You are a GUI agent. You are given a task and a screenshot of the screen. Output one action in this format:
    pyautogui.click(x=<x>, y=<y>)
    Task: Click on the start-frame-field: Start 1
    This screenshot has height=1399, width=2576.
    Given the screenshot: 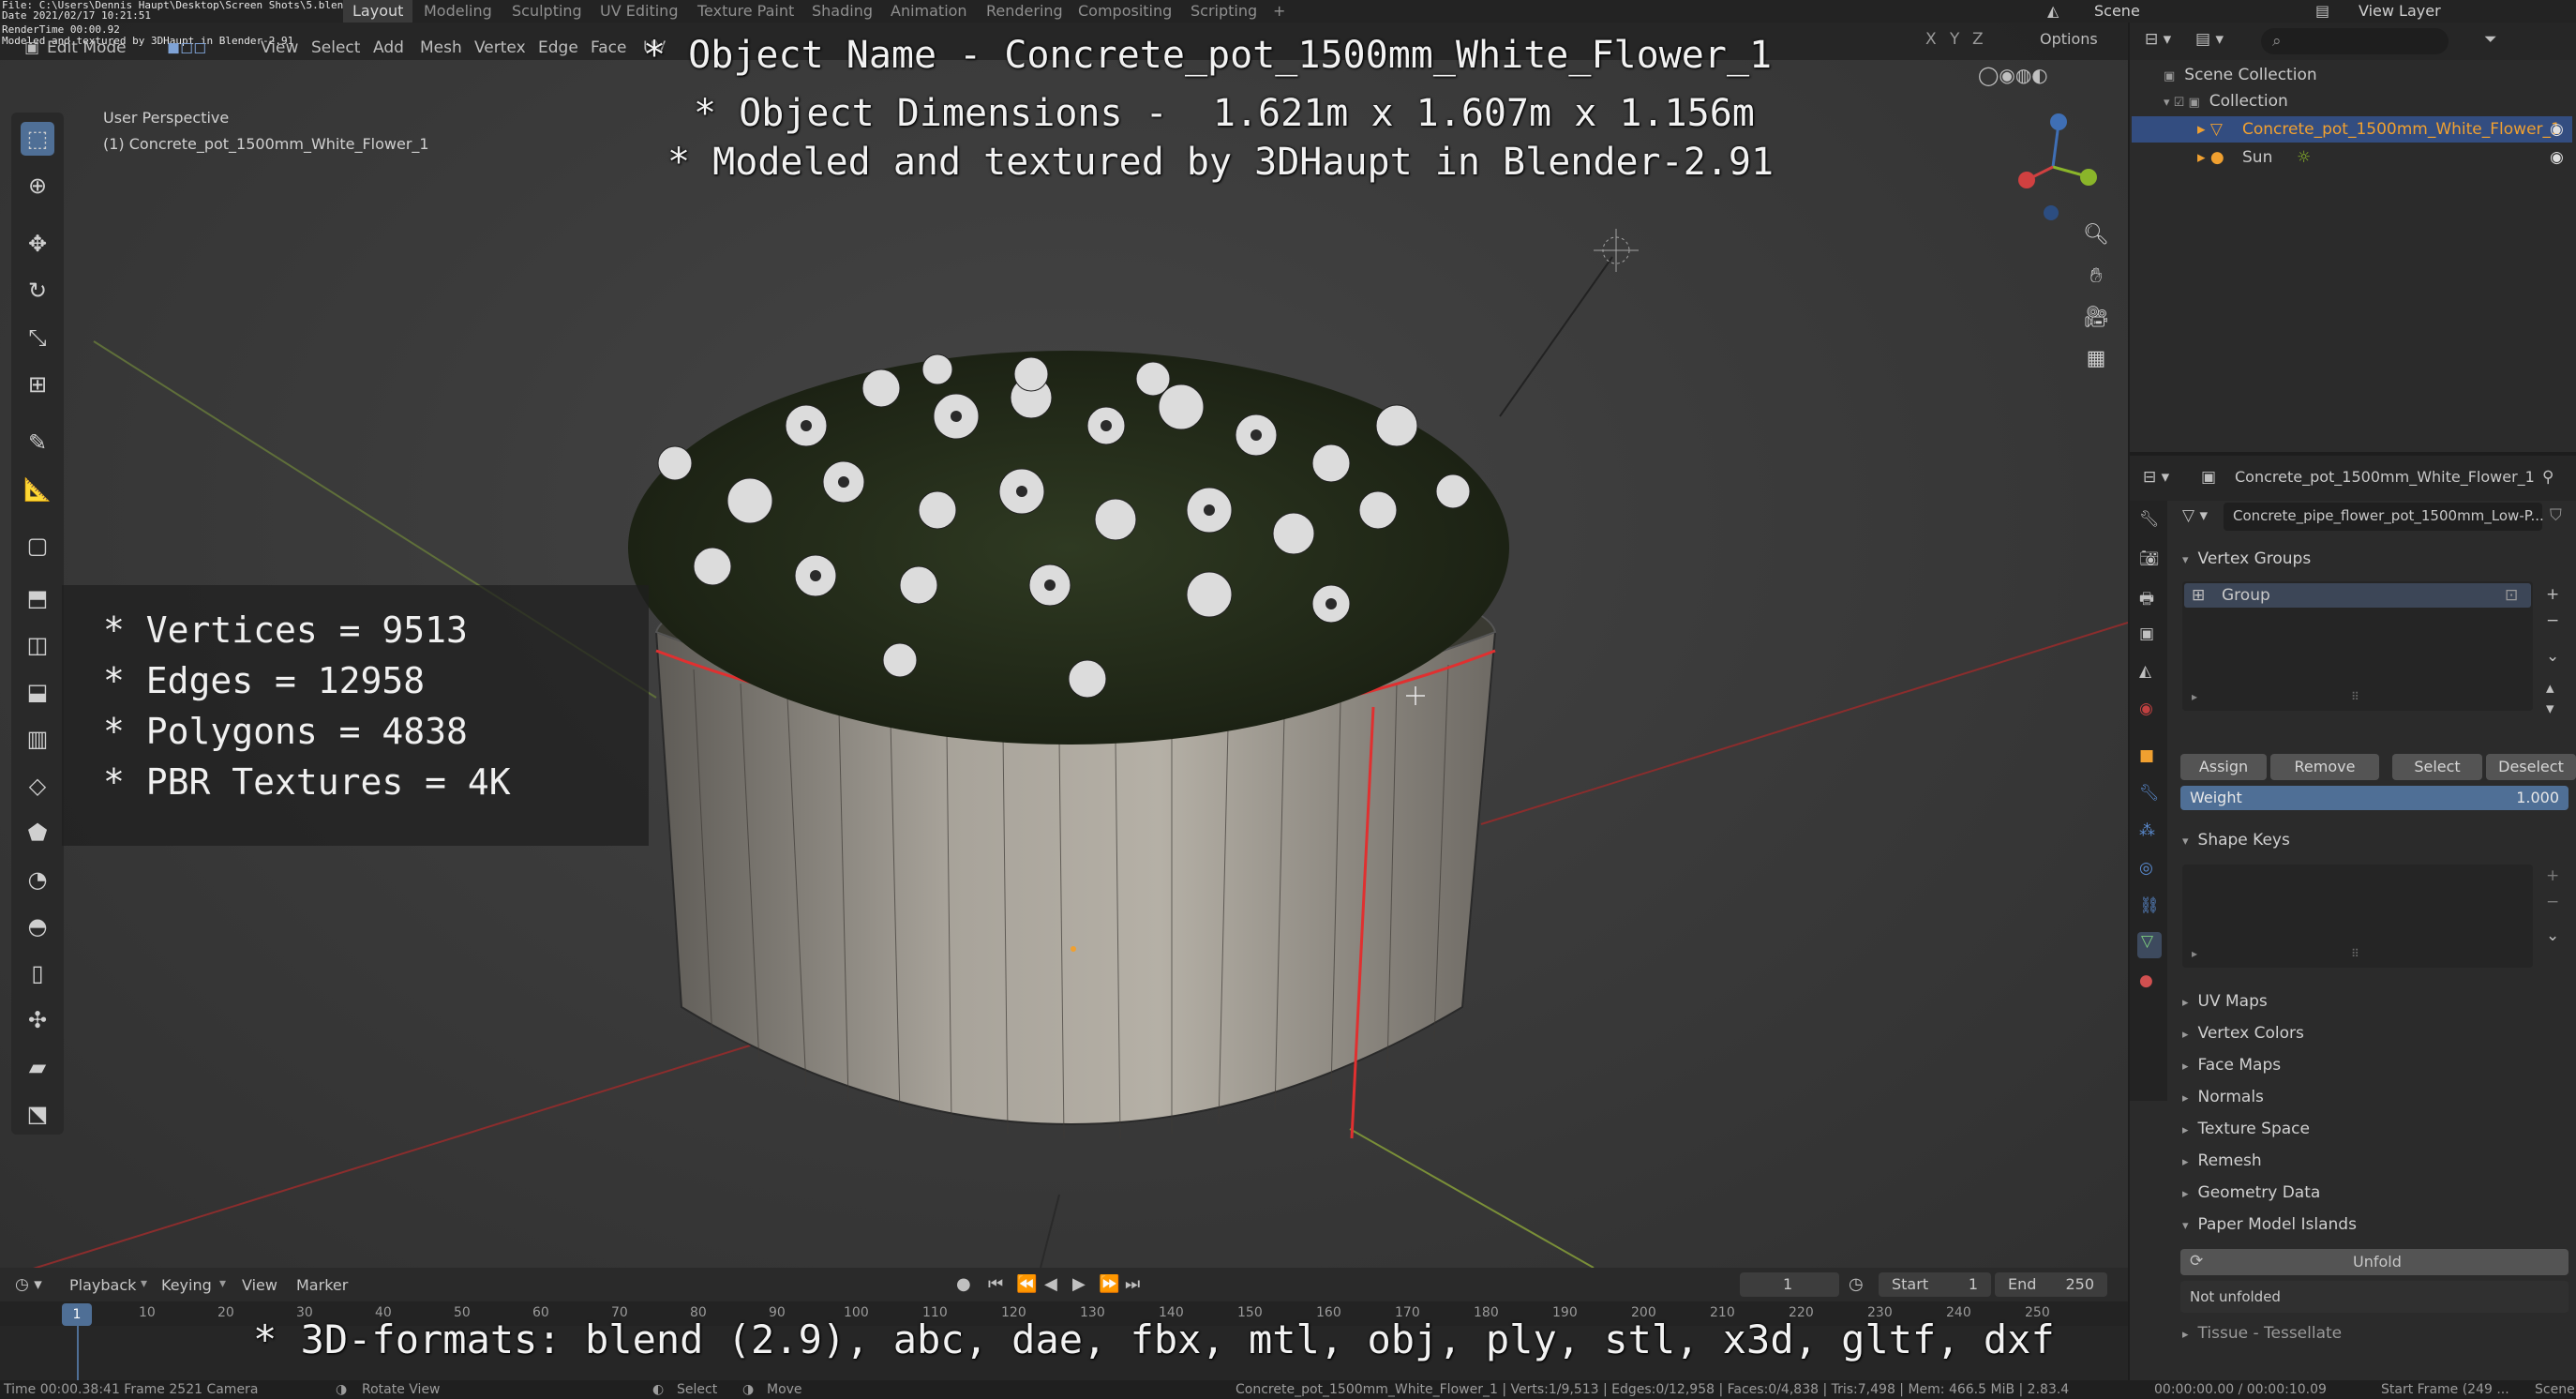 What is the action you would take?
    pyautogui.click(x=1935, y=1284)
    